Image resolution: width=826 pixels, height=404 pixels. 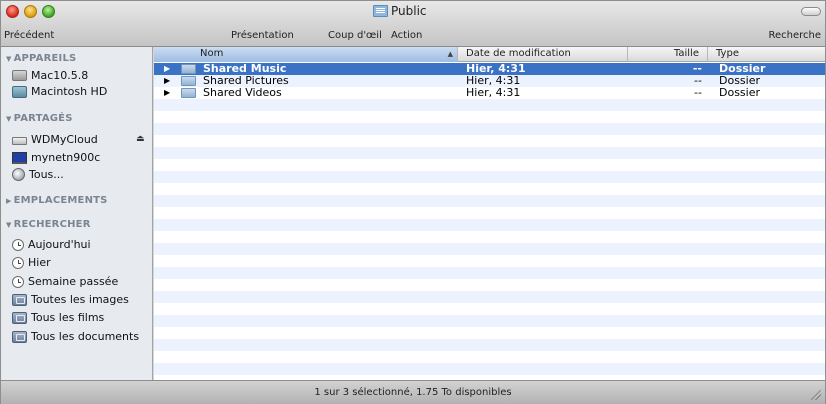 I want to click on network-drive-icon, so click(x=19, y=140).